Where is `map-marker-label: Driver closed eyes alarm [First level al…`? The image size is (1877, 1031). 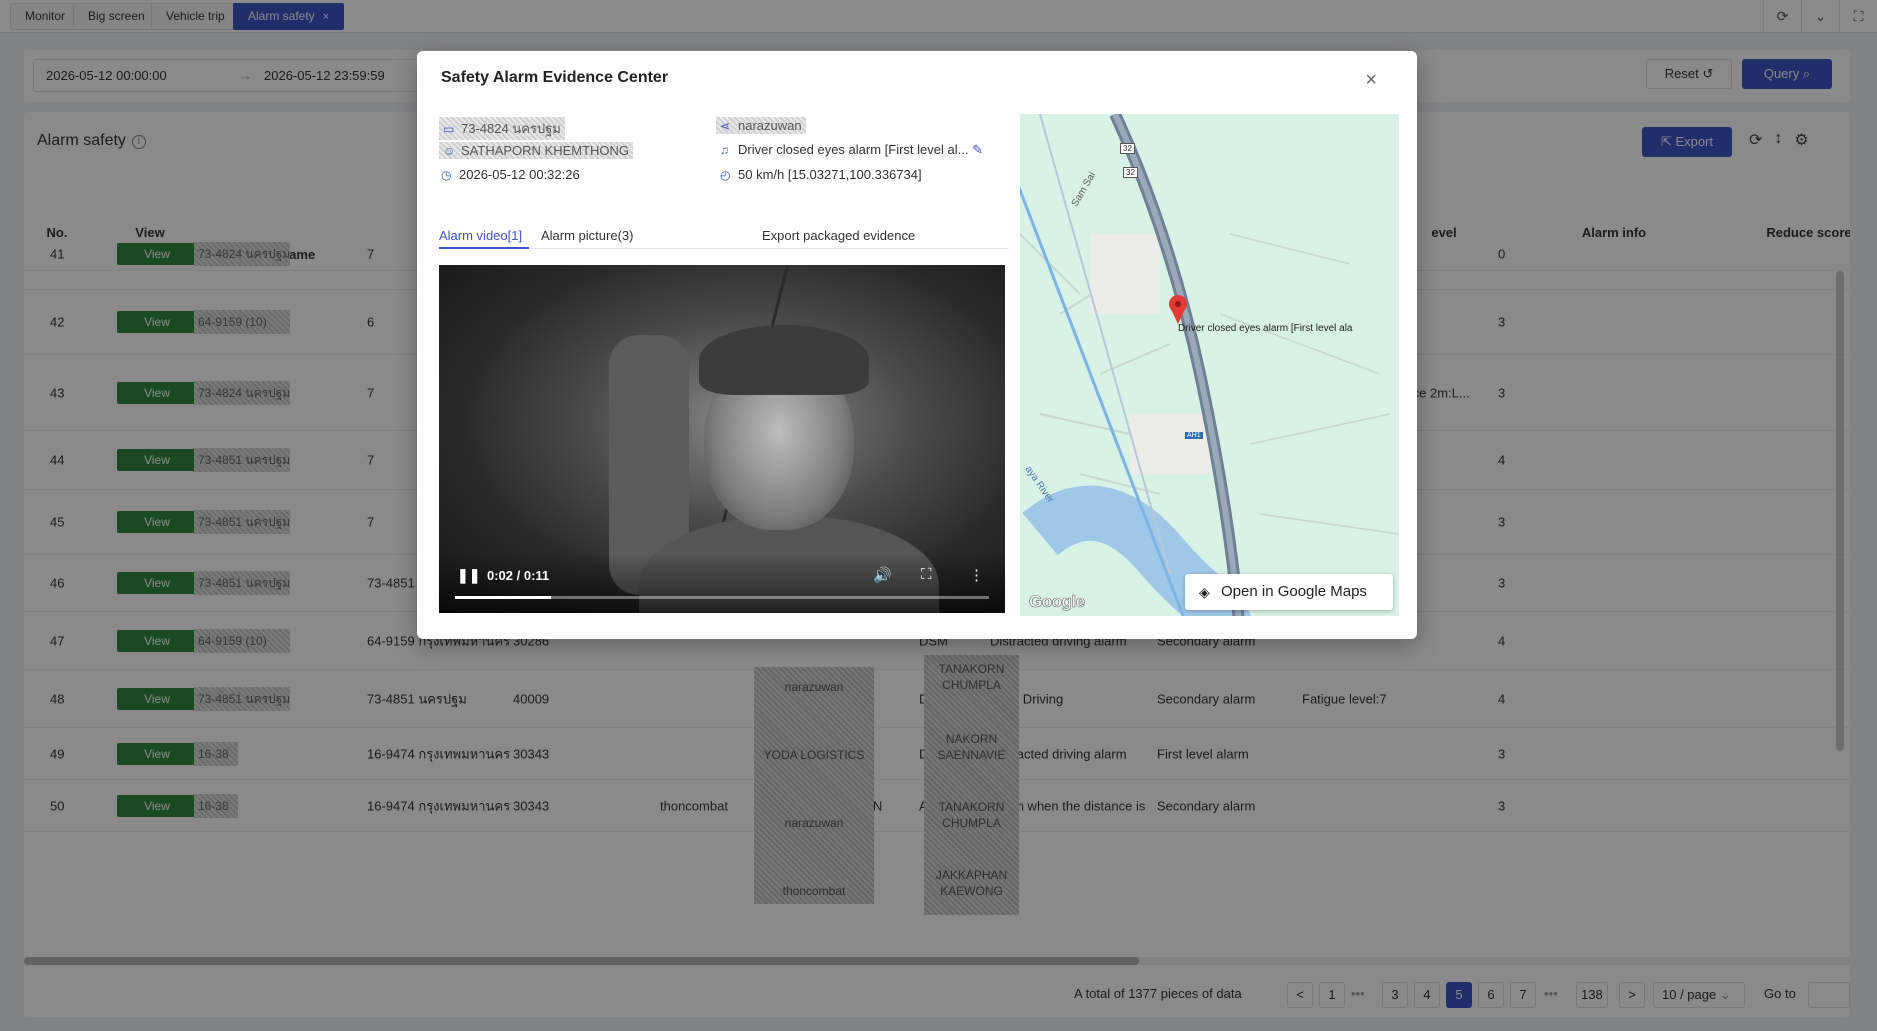 map-marker-label: Driver closed eyes alarm [First level al… is located at coordinates (1265, 328).